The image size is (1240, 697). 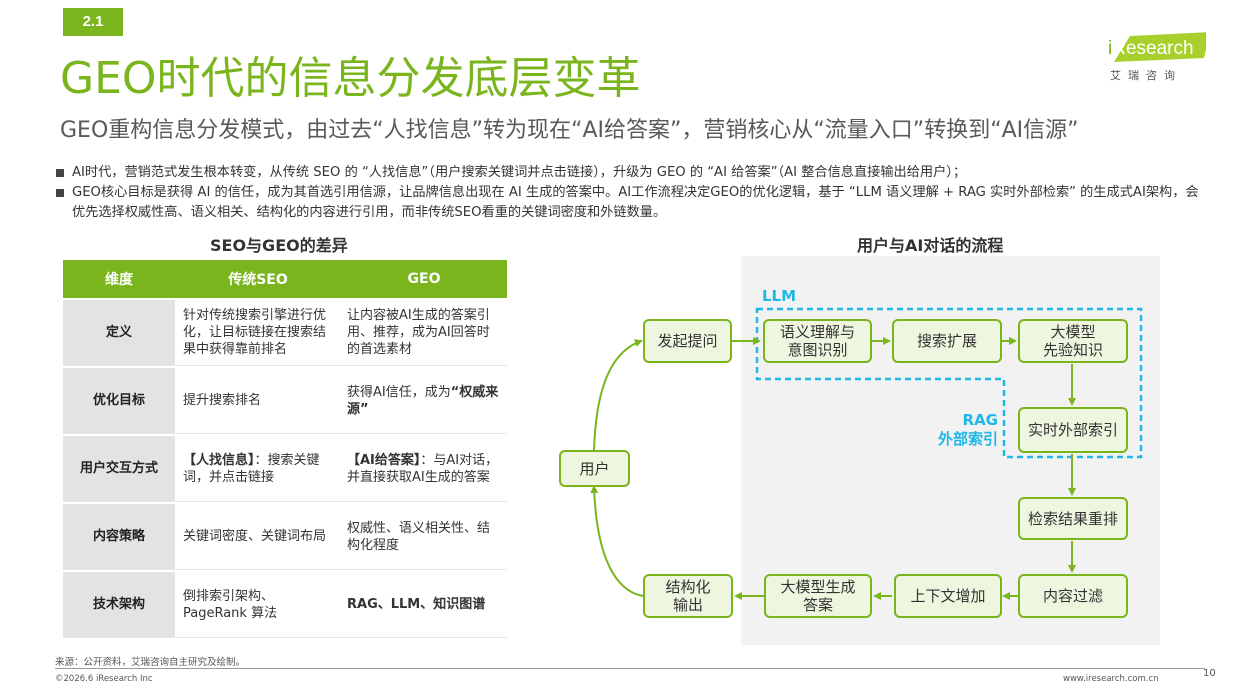 What do you see at coordinates (687, 341) in the screenshot?
I see `node-ask: 发起提问` at bounding box center [687, 341].